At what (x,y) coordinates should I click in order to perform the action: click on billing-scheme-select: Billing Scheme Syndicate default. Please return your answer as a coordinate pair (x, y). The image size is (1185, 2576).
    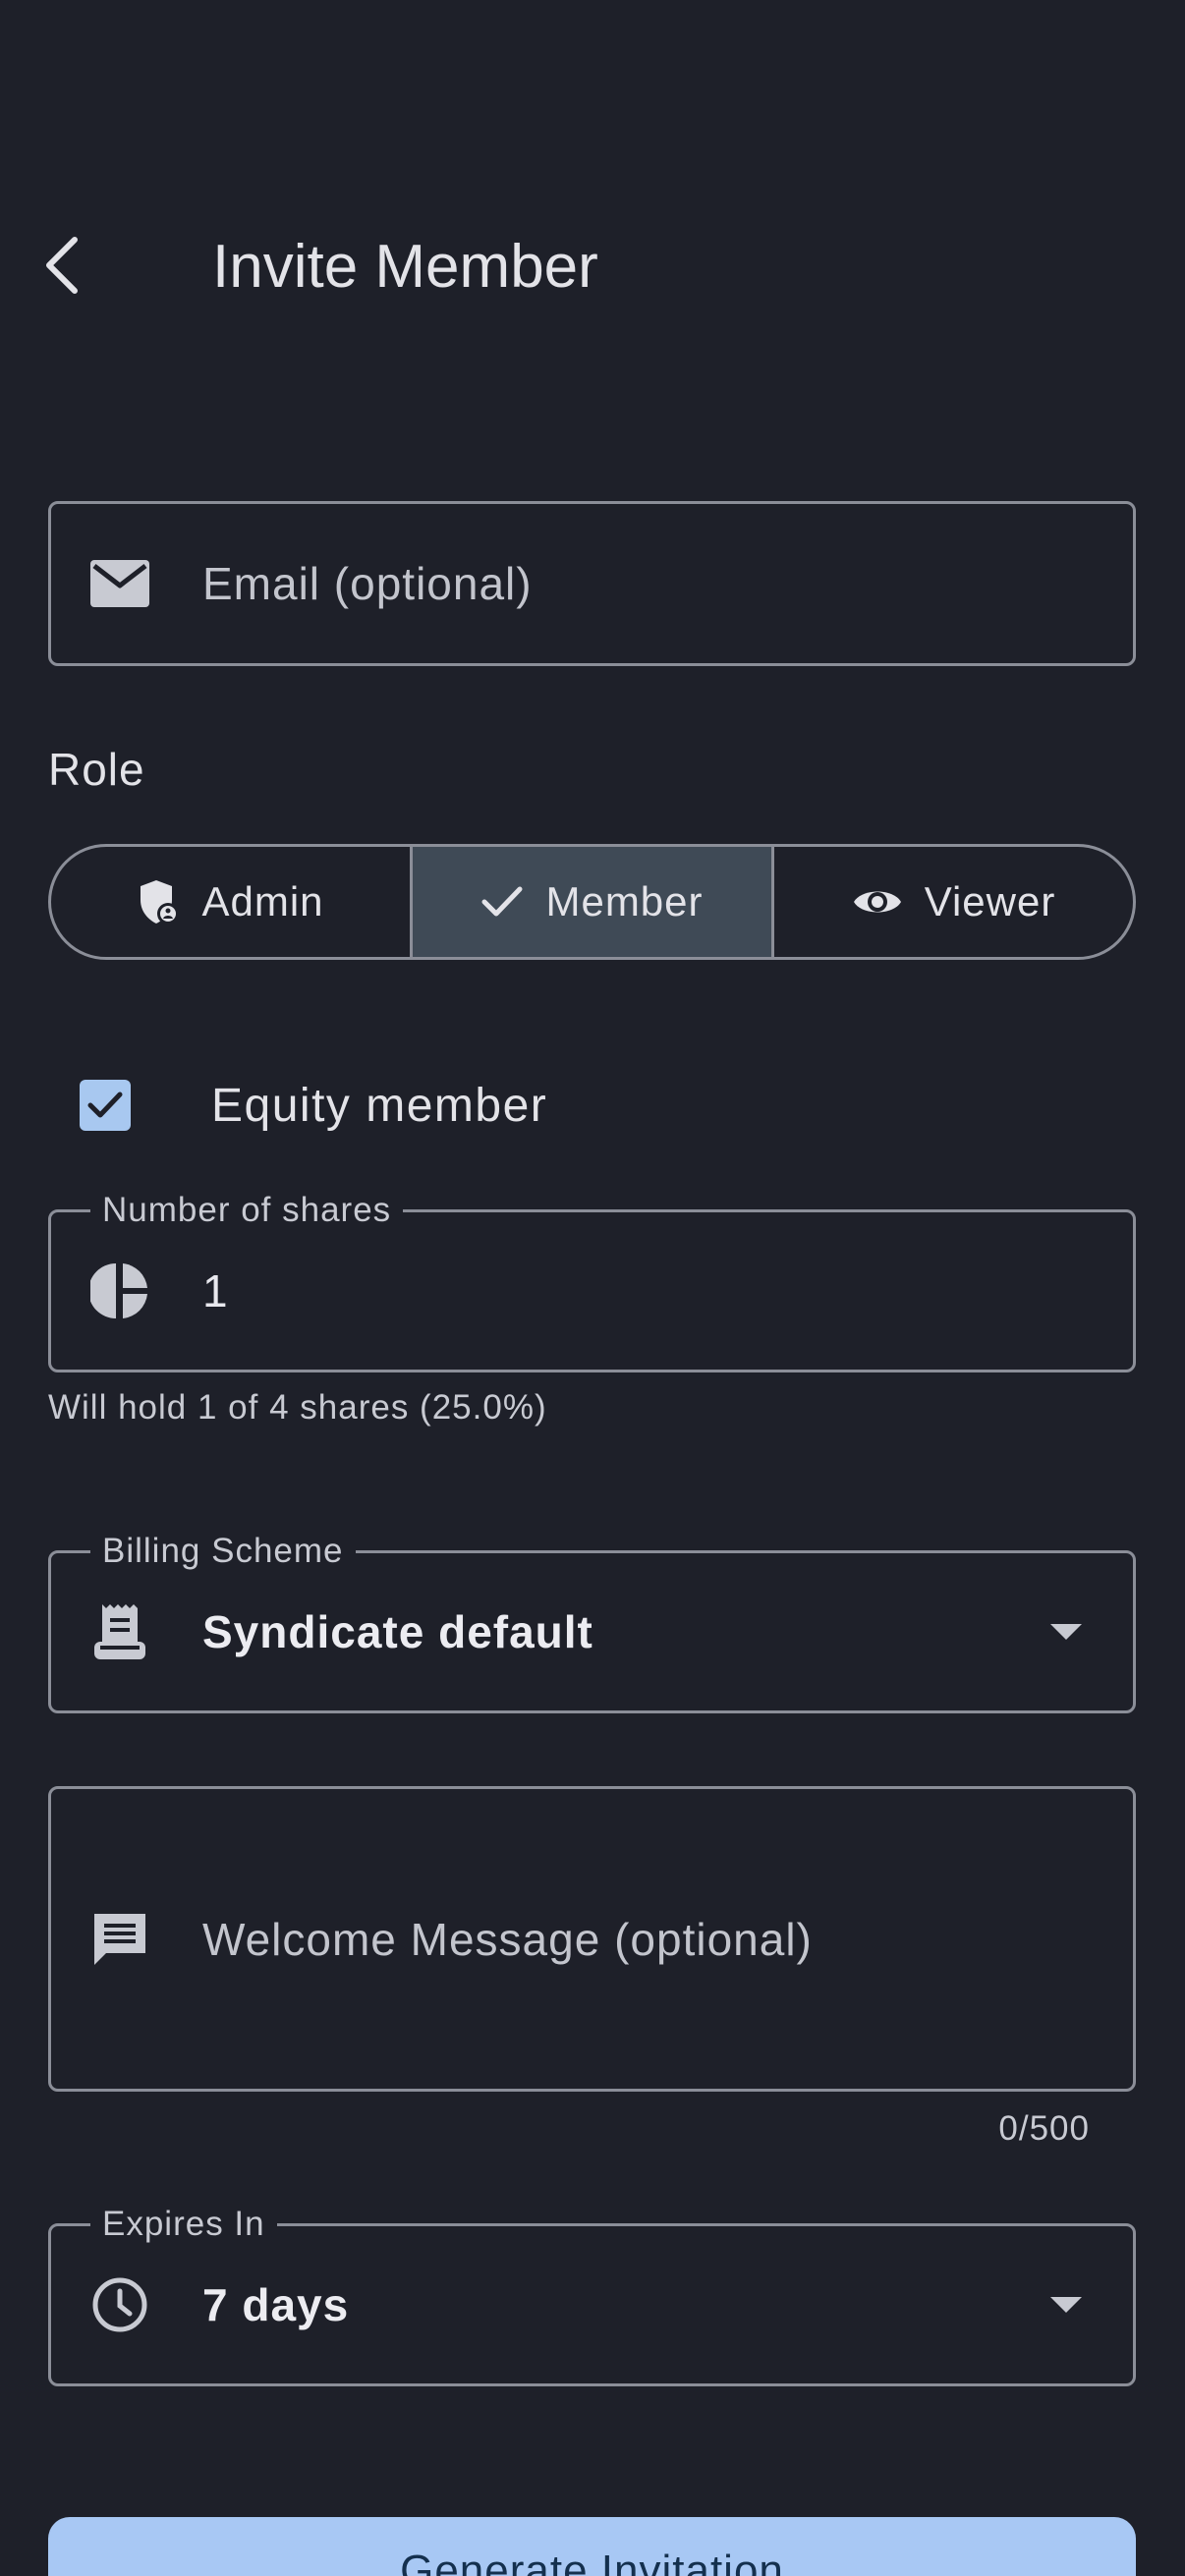
    Looking at the image, I should click on (592, 1622).